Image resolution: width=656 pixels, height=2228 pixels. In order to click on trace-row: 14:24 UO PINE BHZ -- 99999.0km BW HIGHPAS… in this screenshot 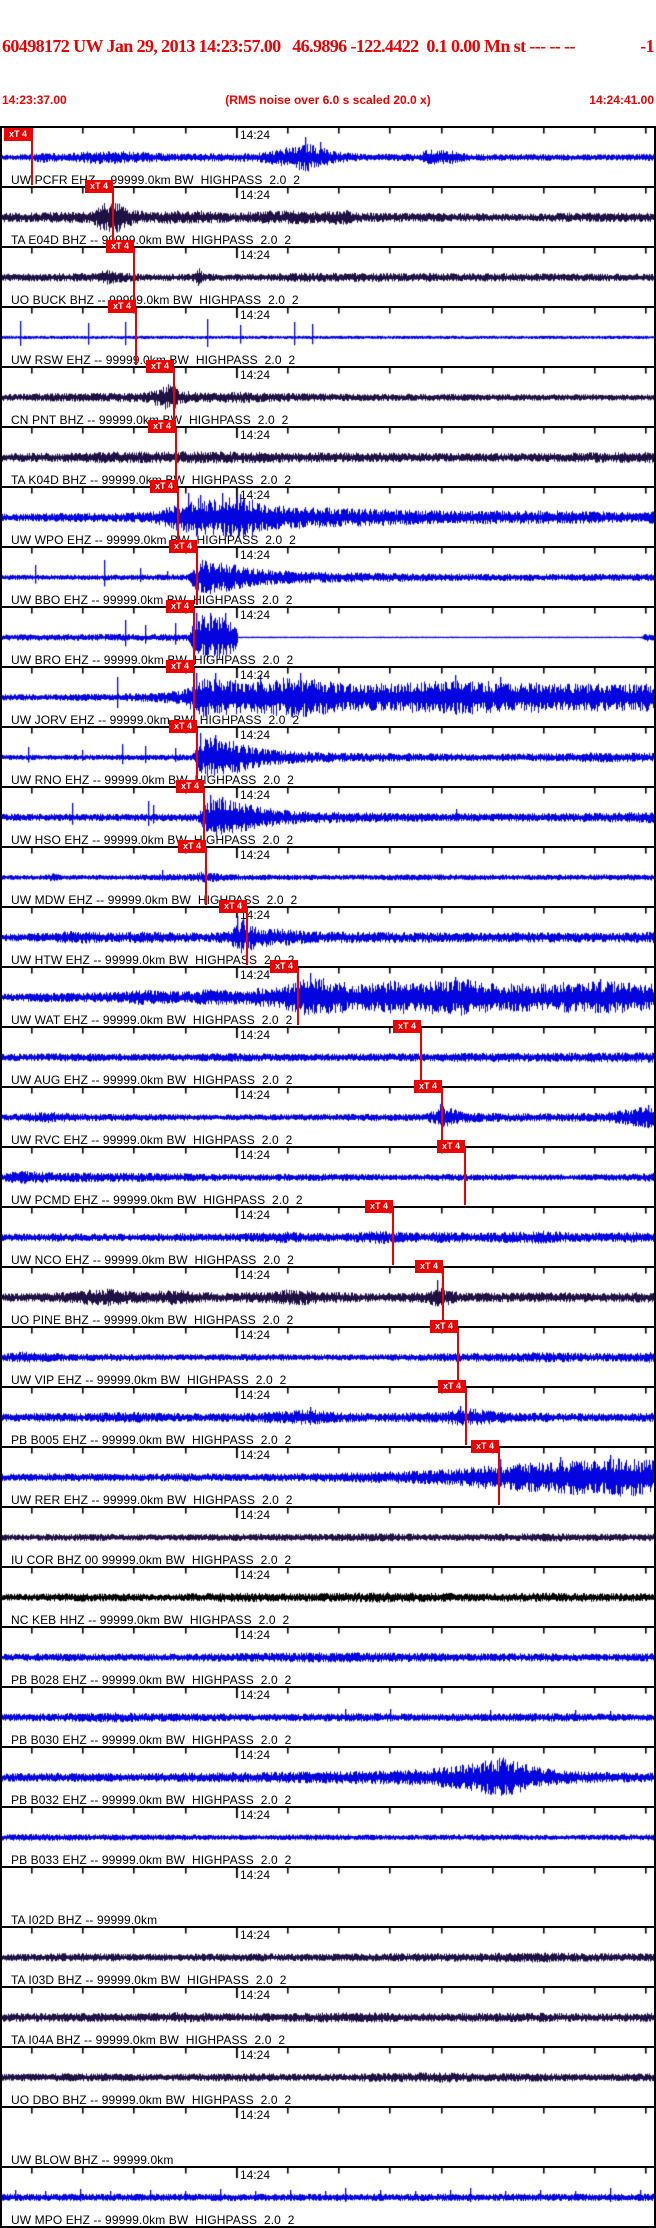, I will do `click(328, 1293)`.